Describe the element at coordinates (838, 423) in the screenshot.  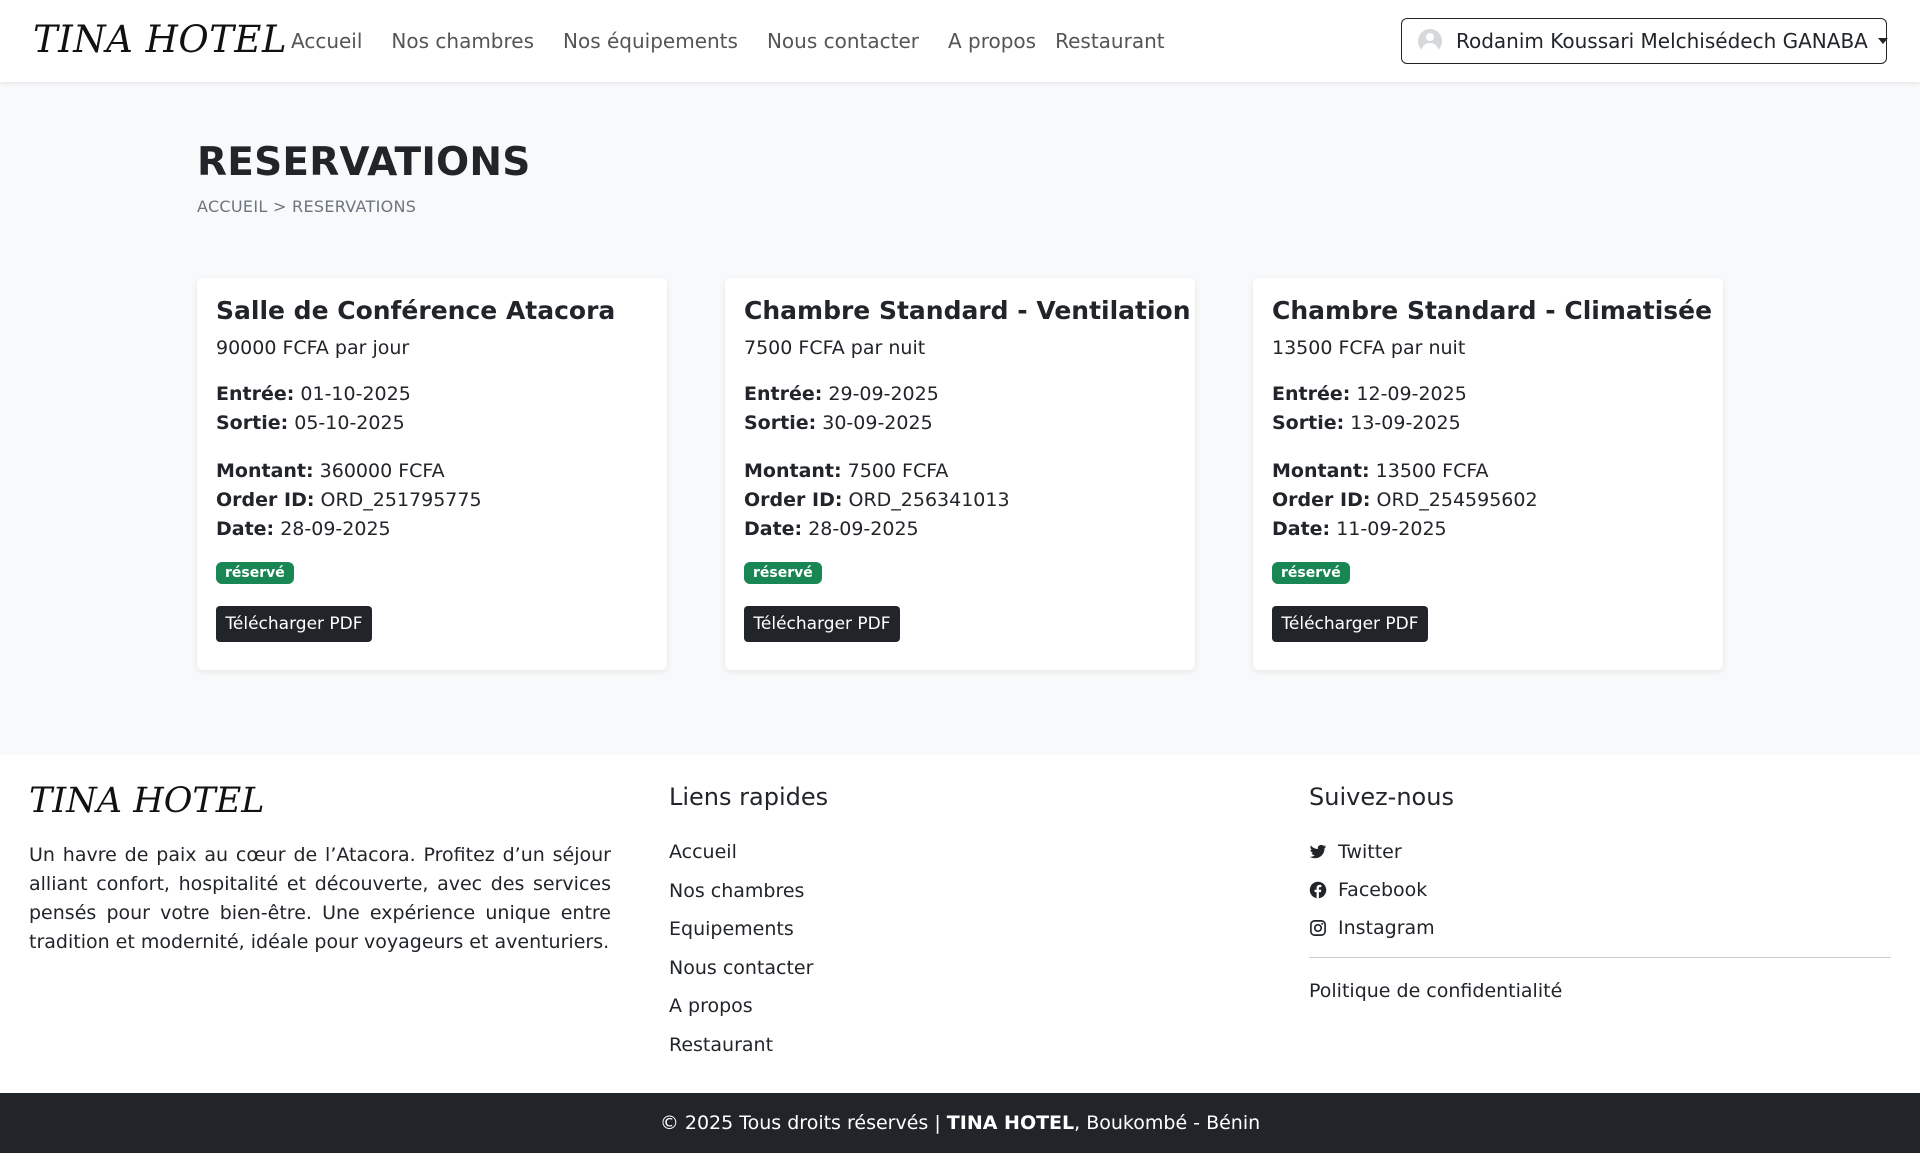
I see `sortie-line: Sortie: 30-09-2025` at that location.